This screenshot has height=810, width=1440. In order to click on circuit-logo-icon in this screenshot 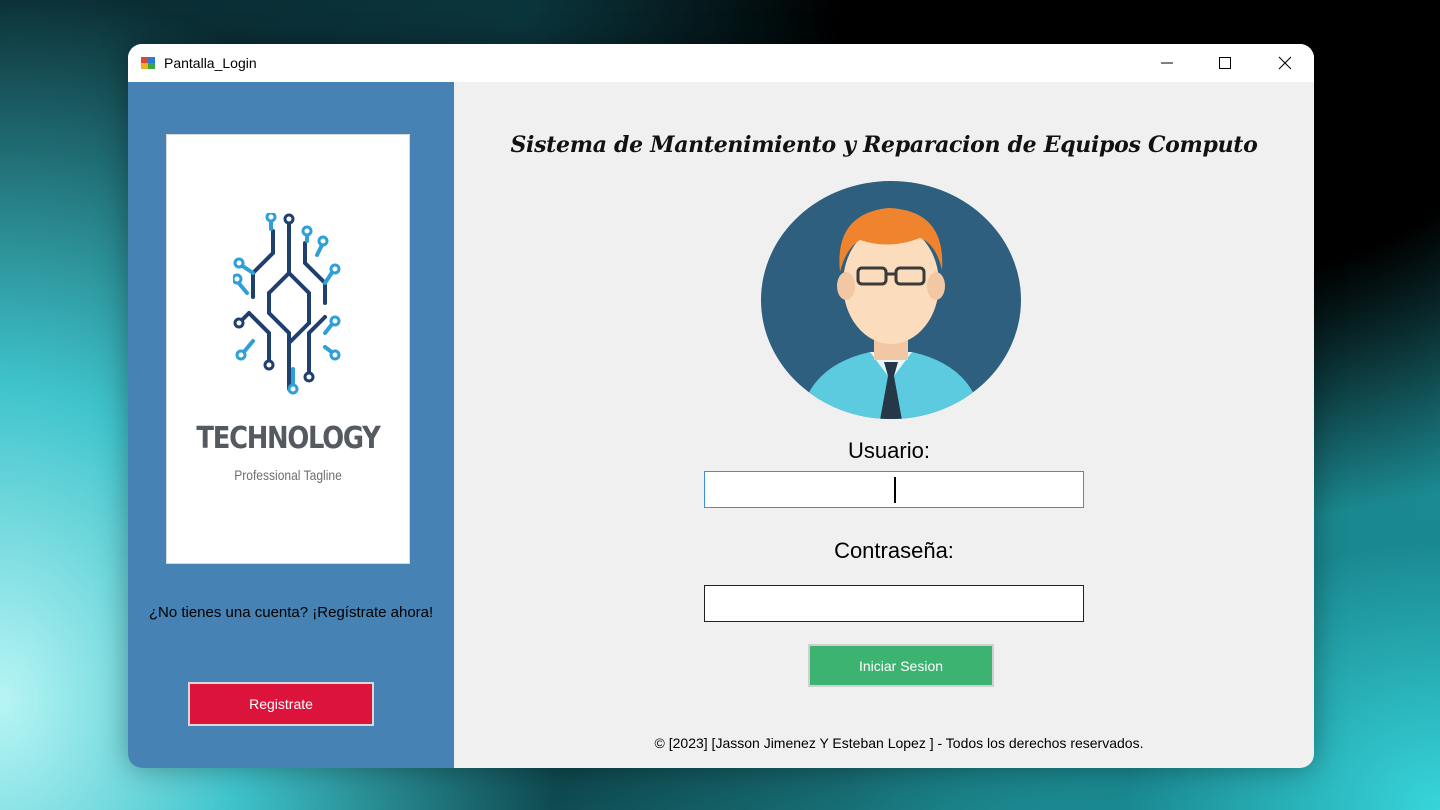, I will do `click(287, 304)`.